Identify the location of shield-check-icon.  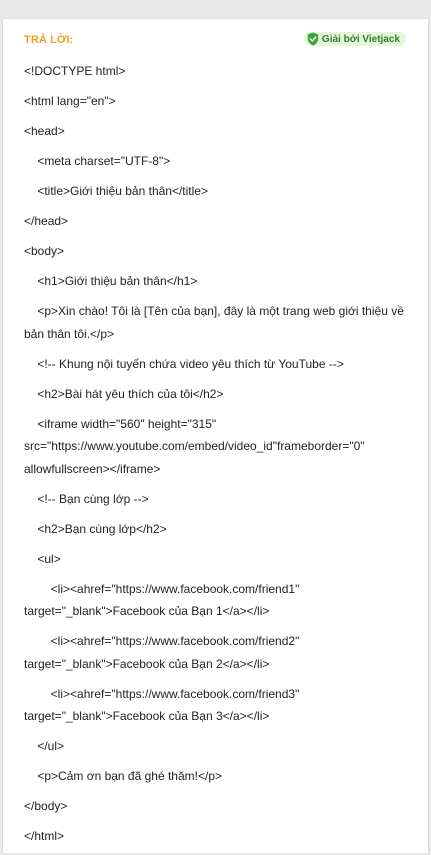
(313, 39).